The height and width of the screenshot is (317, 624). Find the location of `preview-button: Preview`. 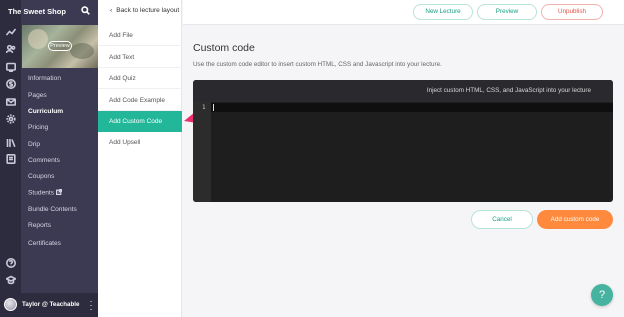

preview-button: Preview is located at coordinates (507, 12).